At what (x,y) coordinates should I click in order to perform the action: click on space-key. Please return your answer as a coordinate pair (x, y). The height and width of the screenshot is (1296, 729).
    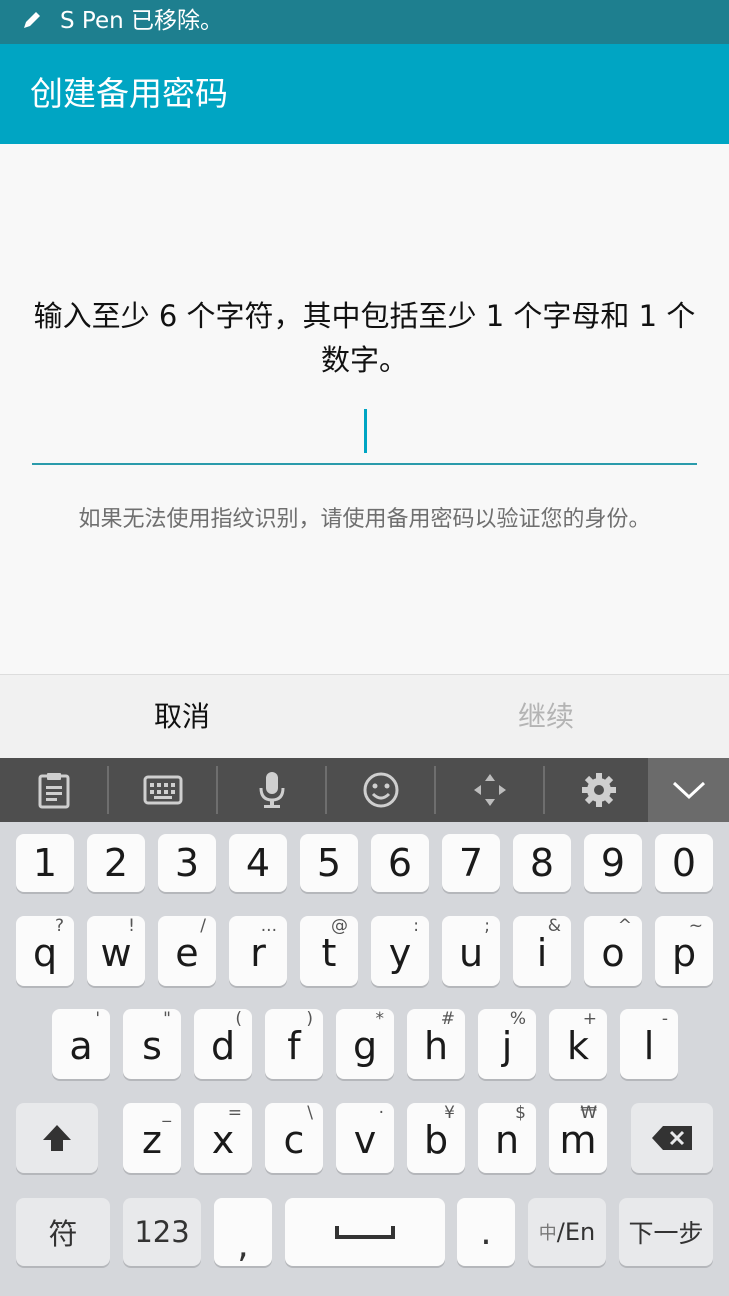
    Looking at the image, I should click on (365, 1232).